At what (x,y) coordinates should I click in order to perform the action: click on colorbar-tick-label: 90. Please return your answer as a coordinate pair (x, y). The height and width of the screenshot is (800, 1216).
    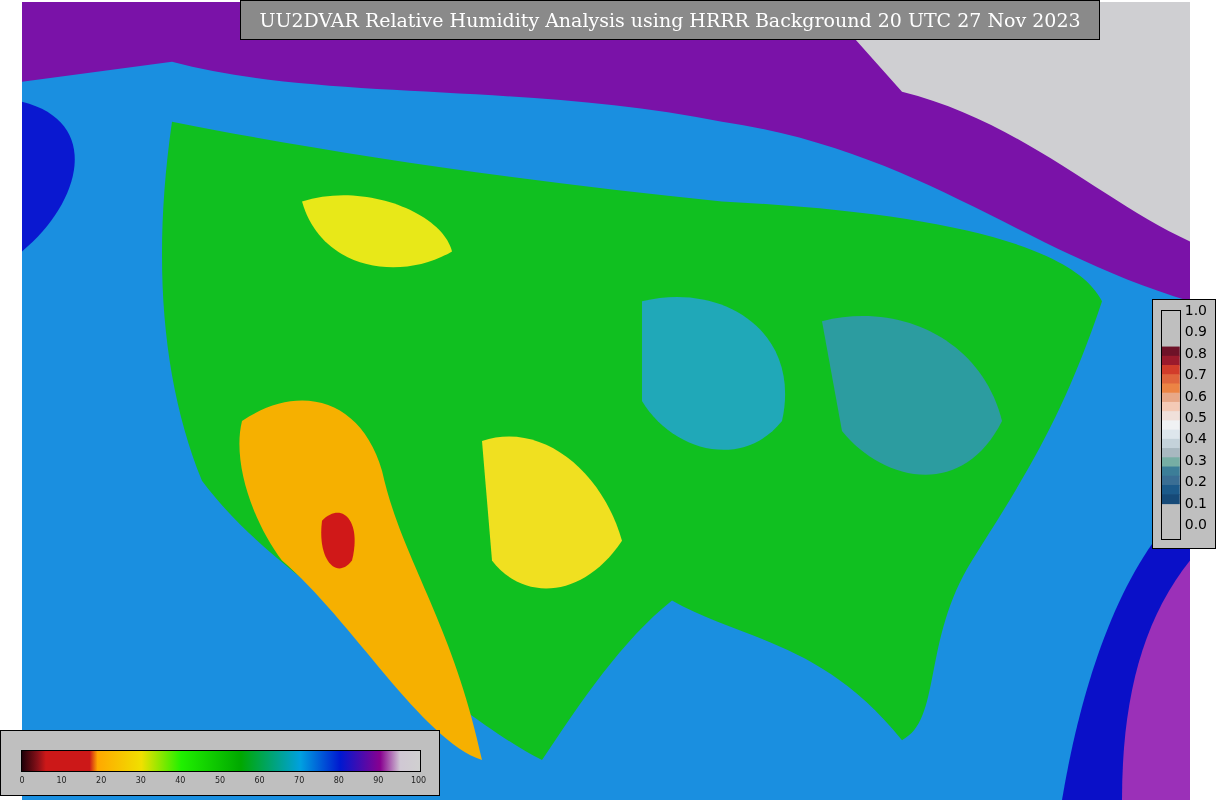
    Looking at the image, I should click on (378, 781).